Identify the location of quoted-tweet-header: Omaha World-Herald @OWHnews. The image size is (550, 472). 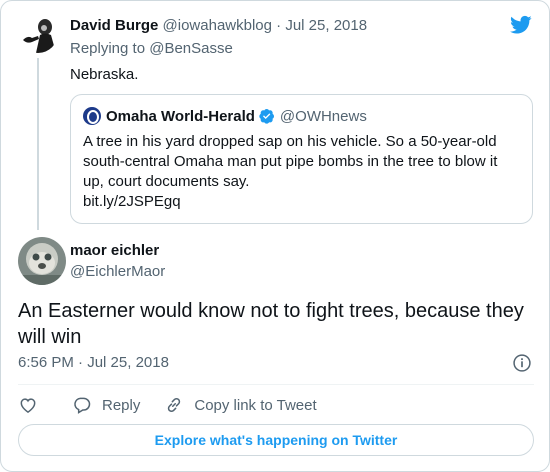
(225, 116).